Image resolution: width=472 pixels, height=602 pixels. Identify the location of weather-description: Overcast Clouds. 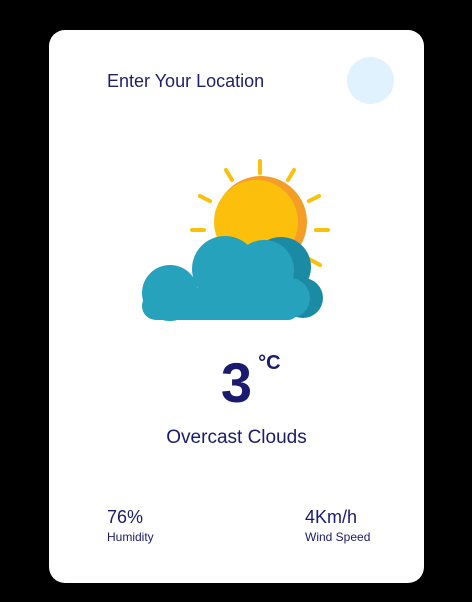
(236, 437).